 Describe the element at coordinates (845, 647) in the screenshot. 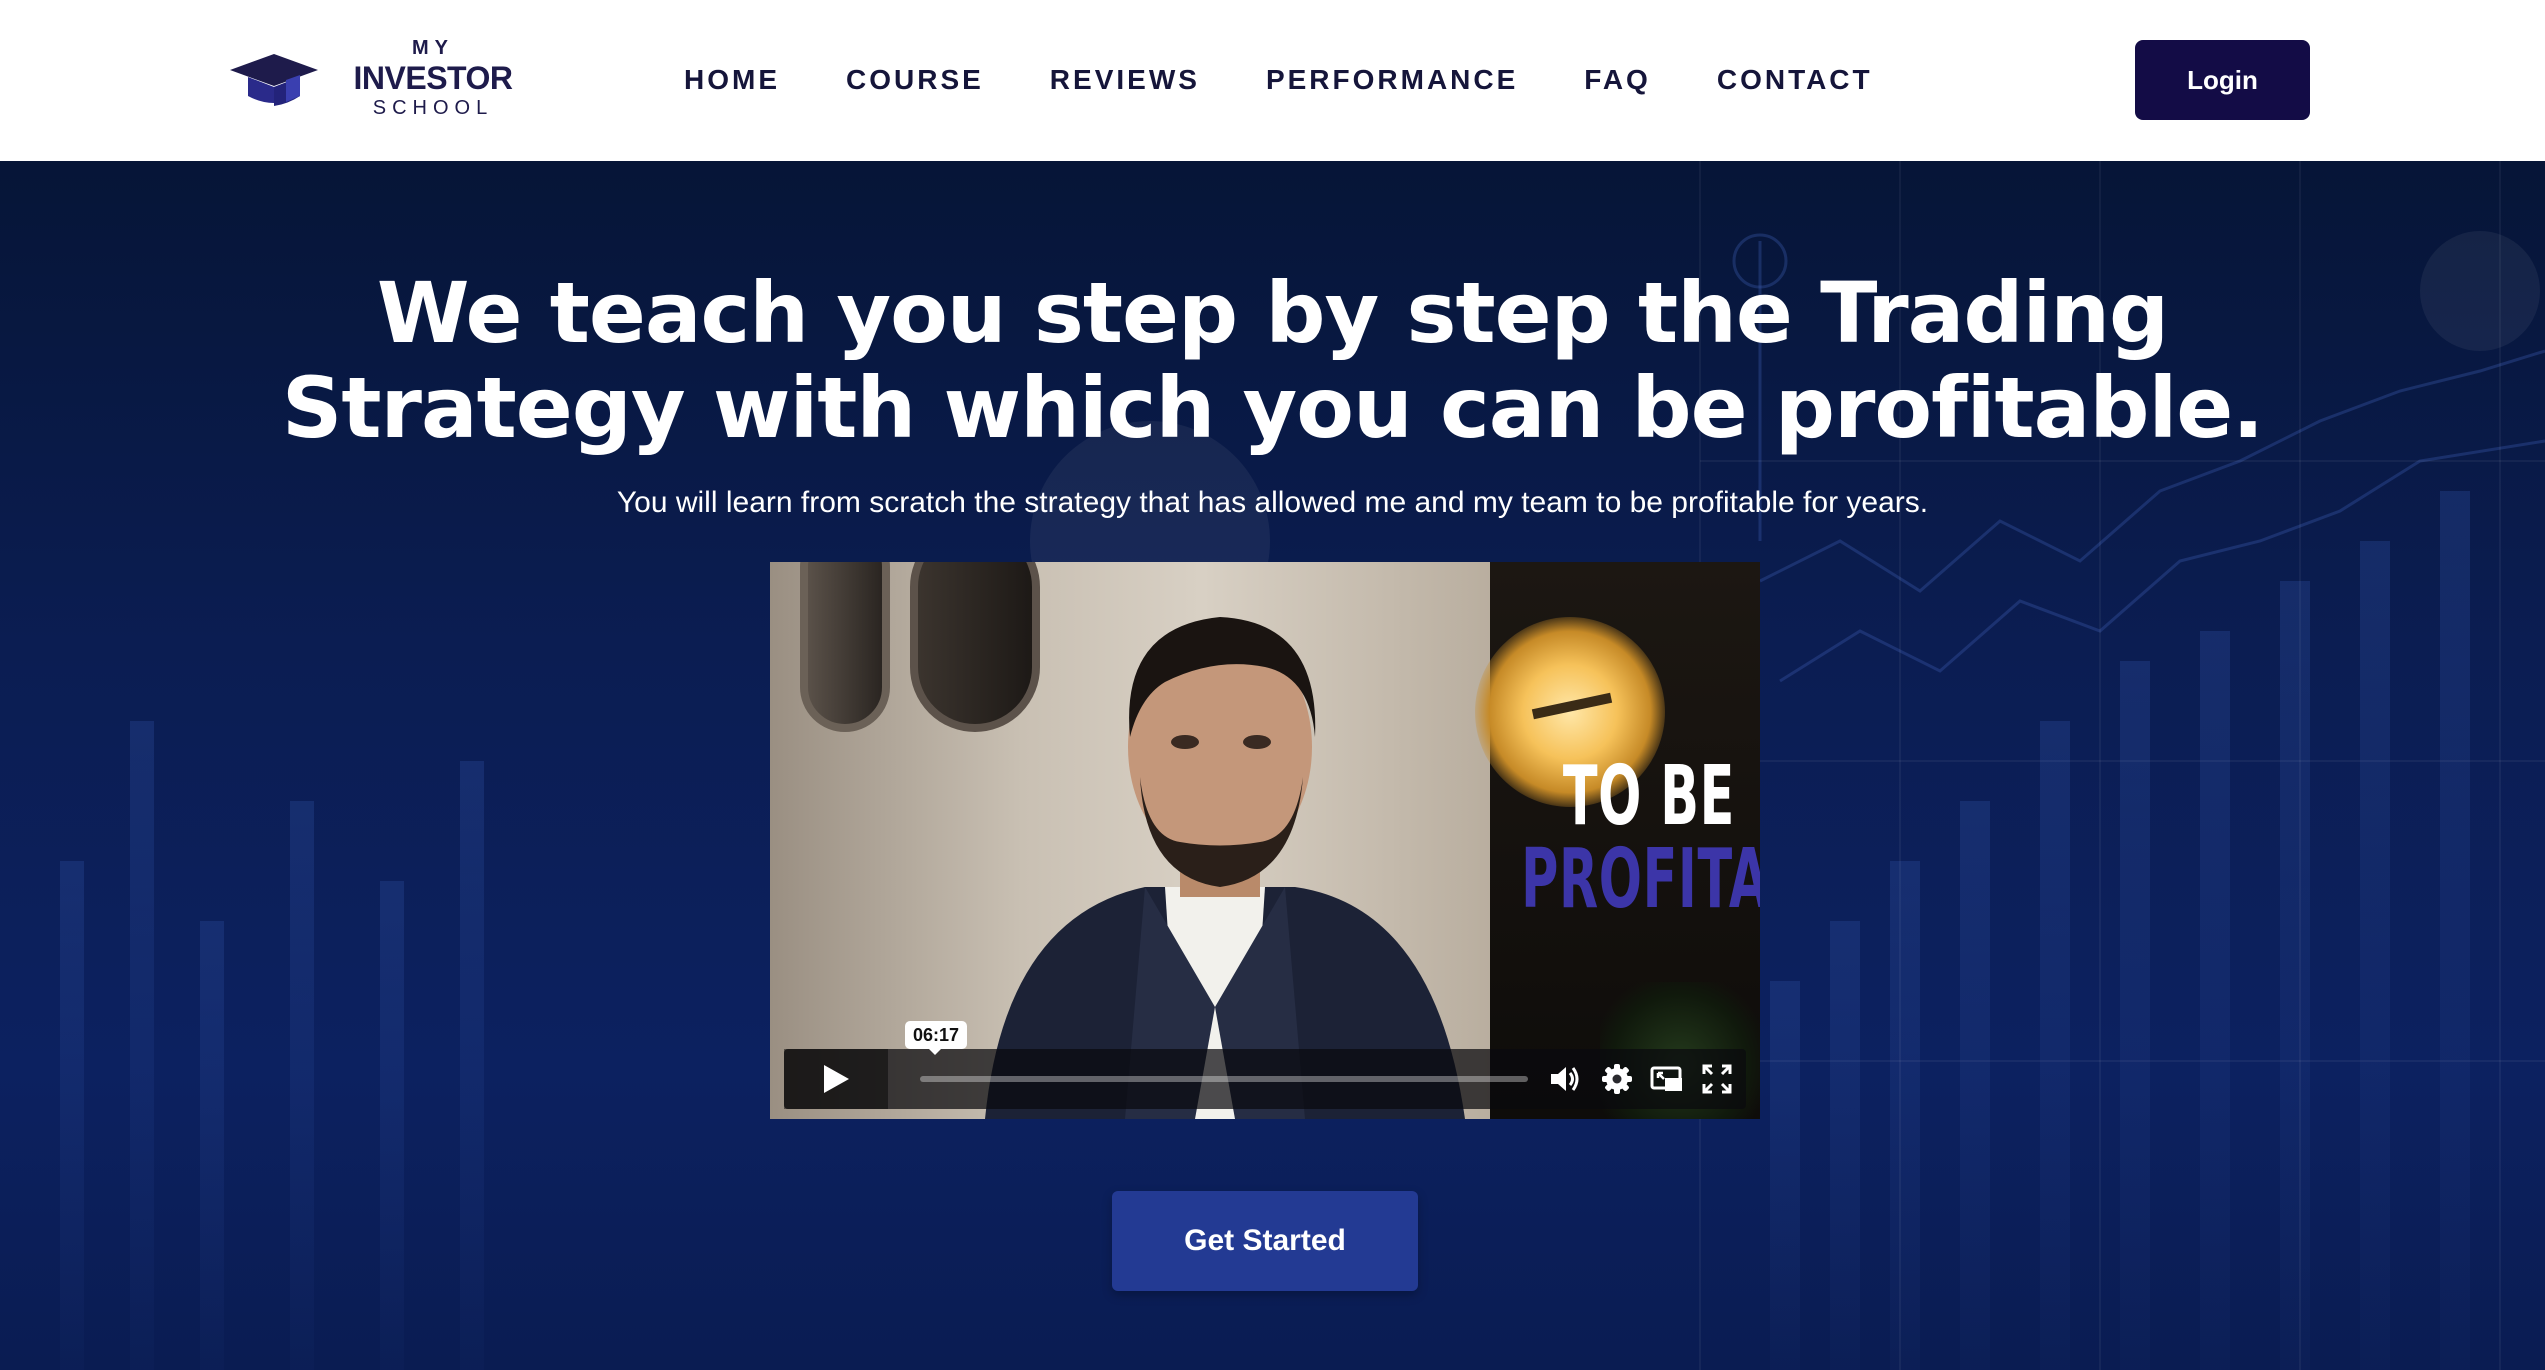

I see `video-frame-mirror` at that location.